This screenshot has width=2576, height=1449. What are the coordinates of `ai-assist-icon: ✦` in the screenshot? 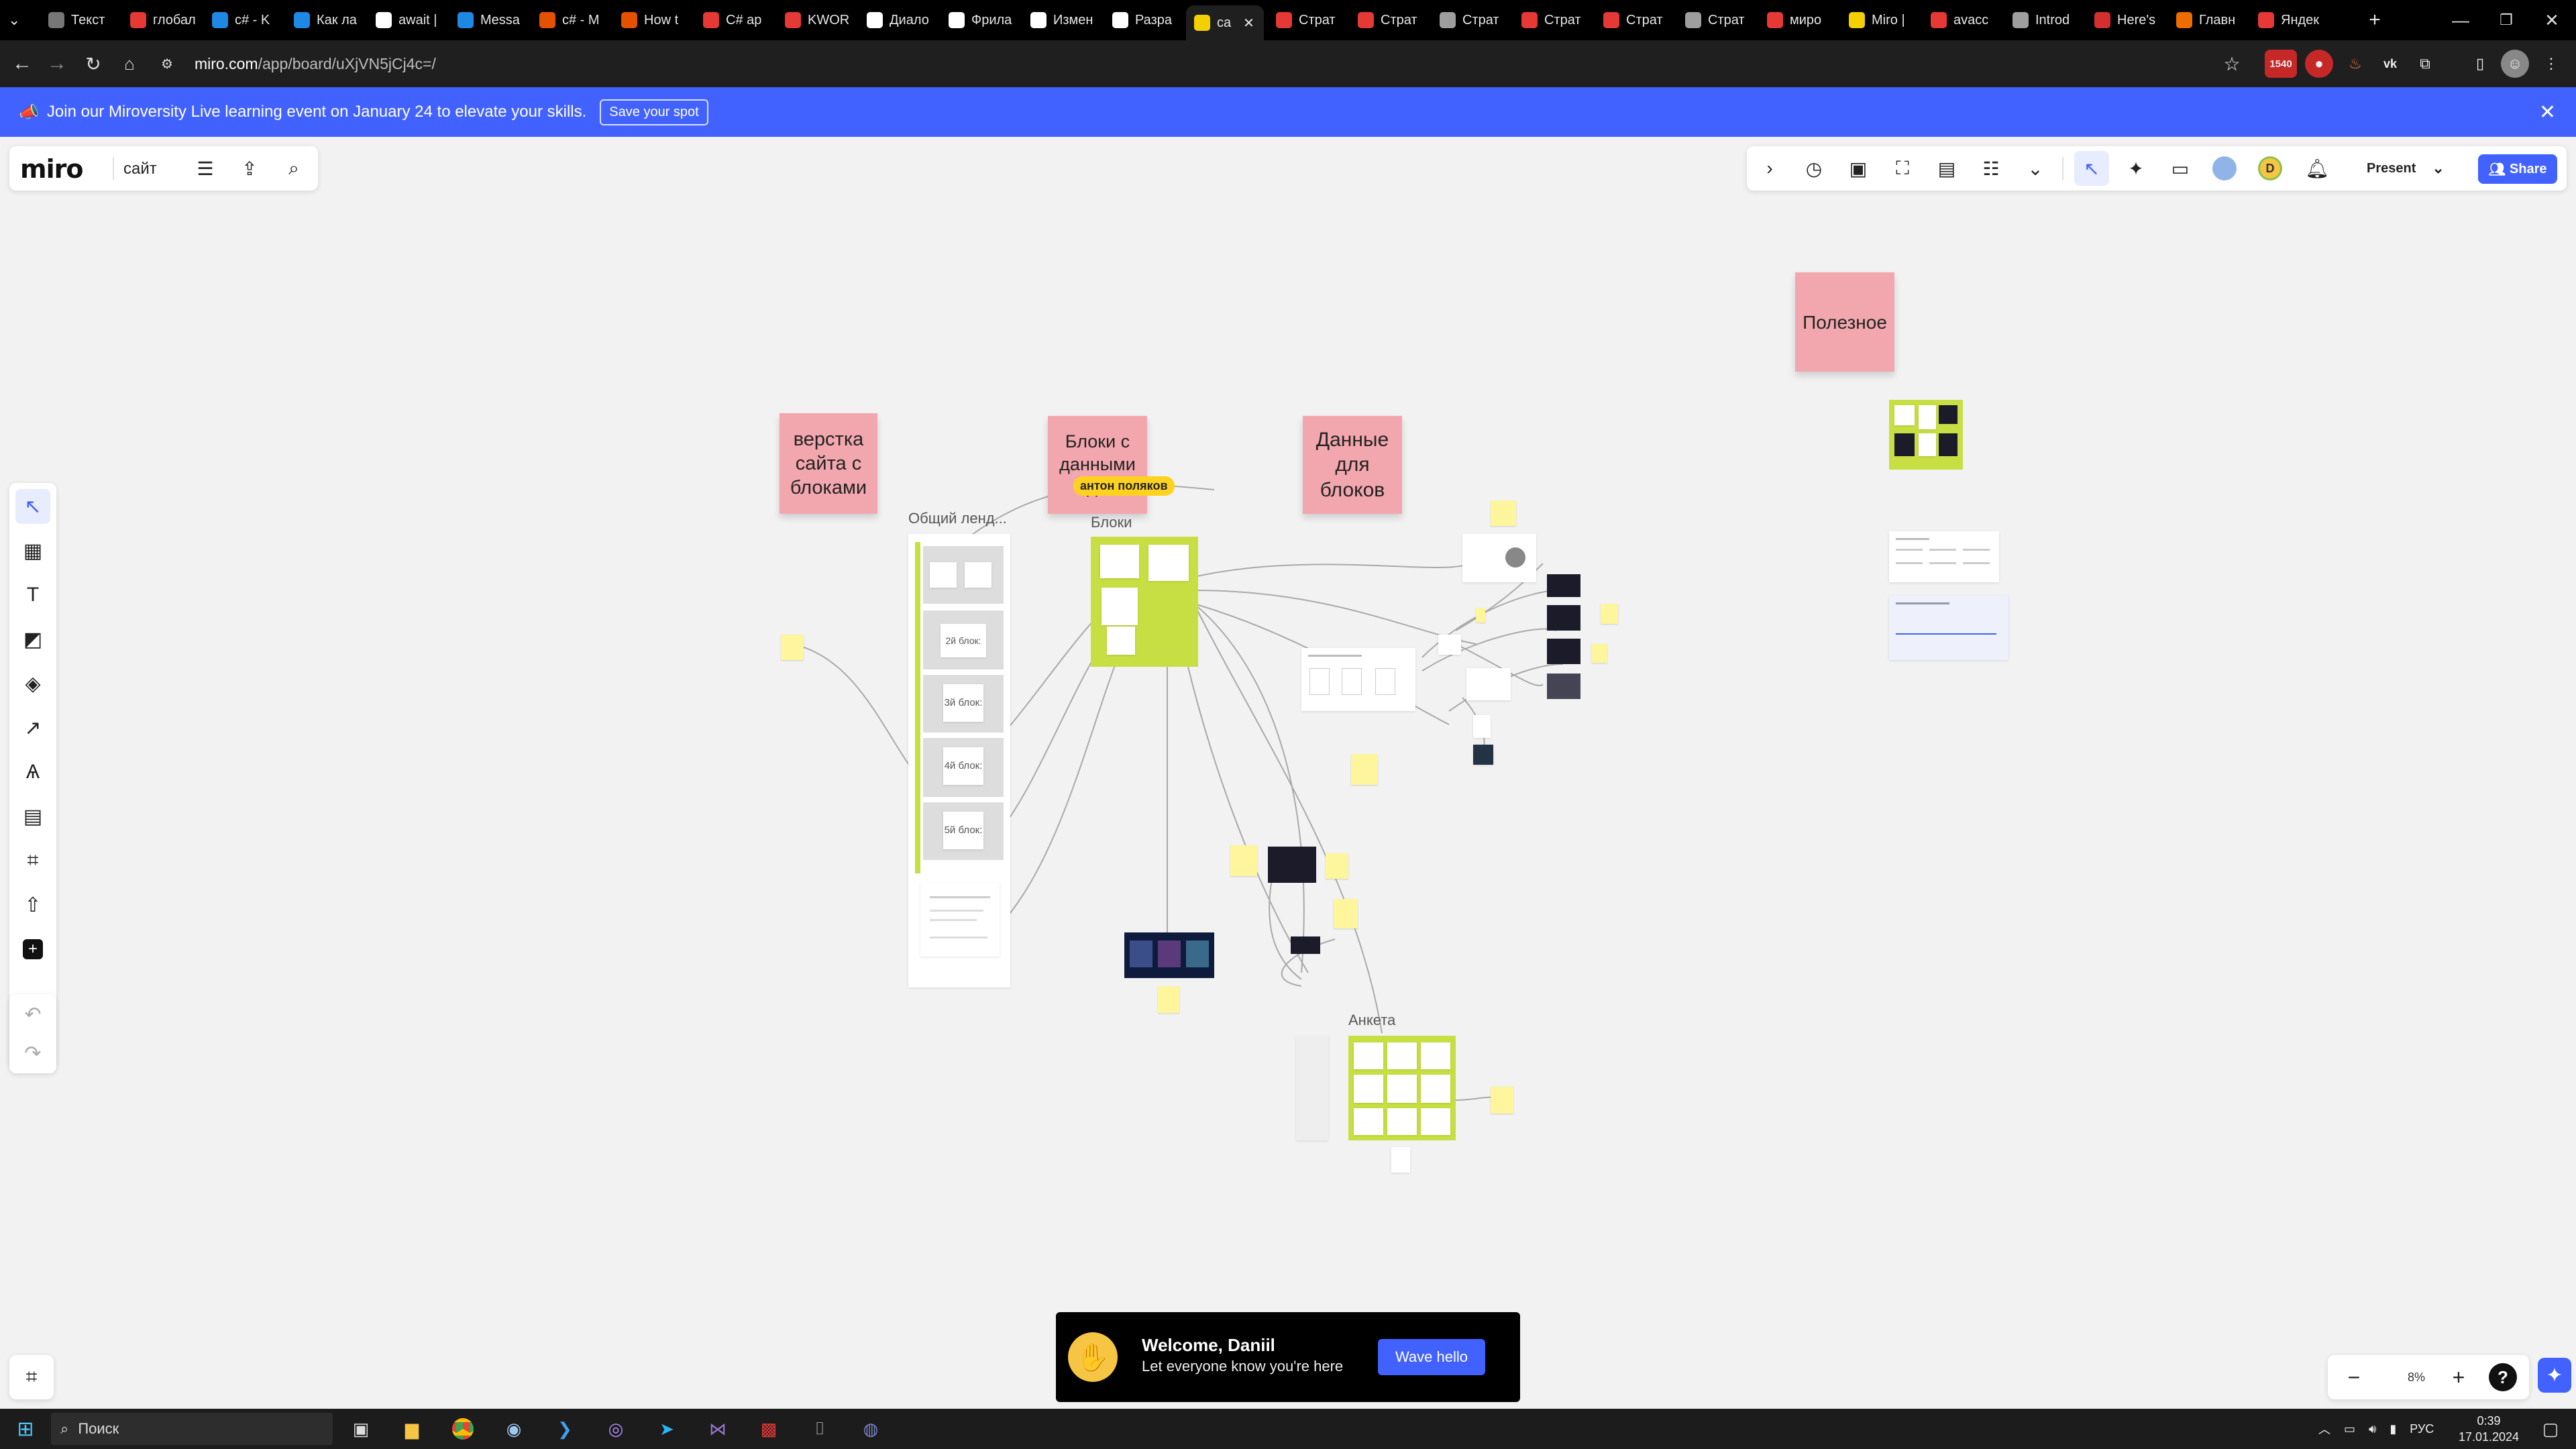 It's located at (2554, 1375).